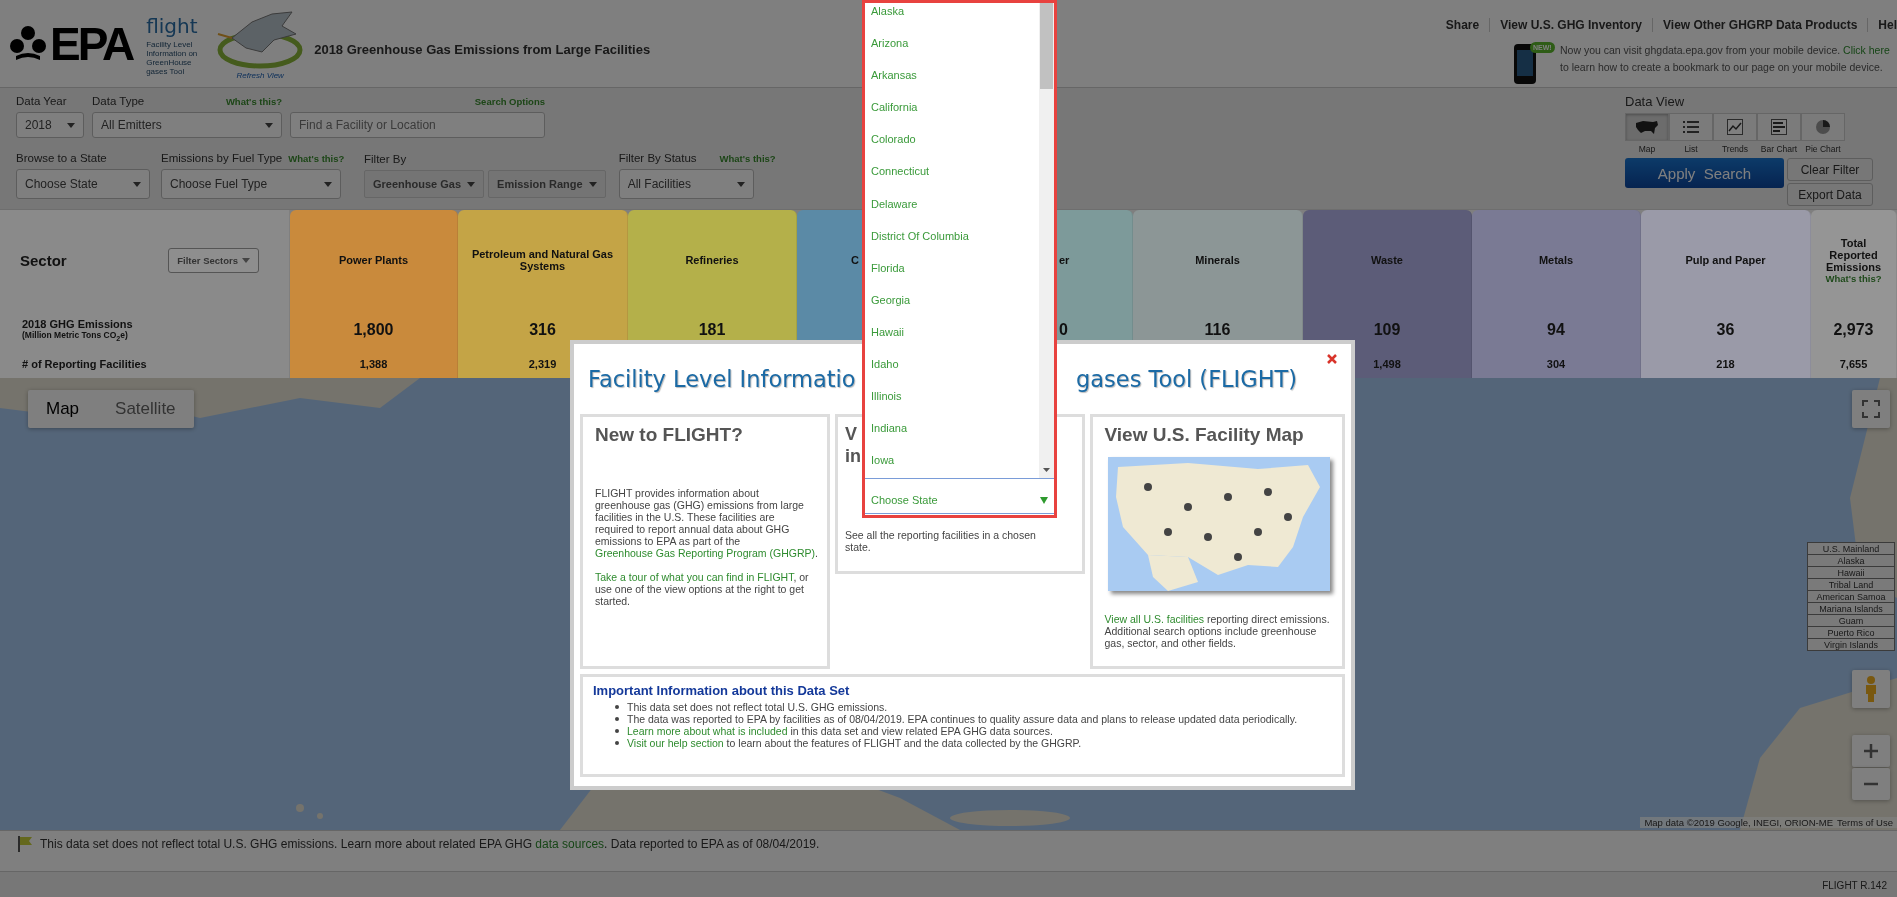  What do you see at coordinates (1726, 364) in the screenshot?
I see `table-cell: 218` at bounding box center [1726, 364].